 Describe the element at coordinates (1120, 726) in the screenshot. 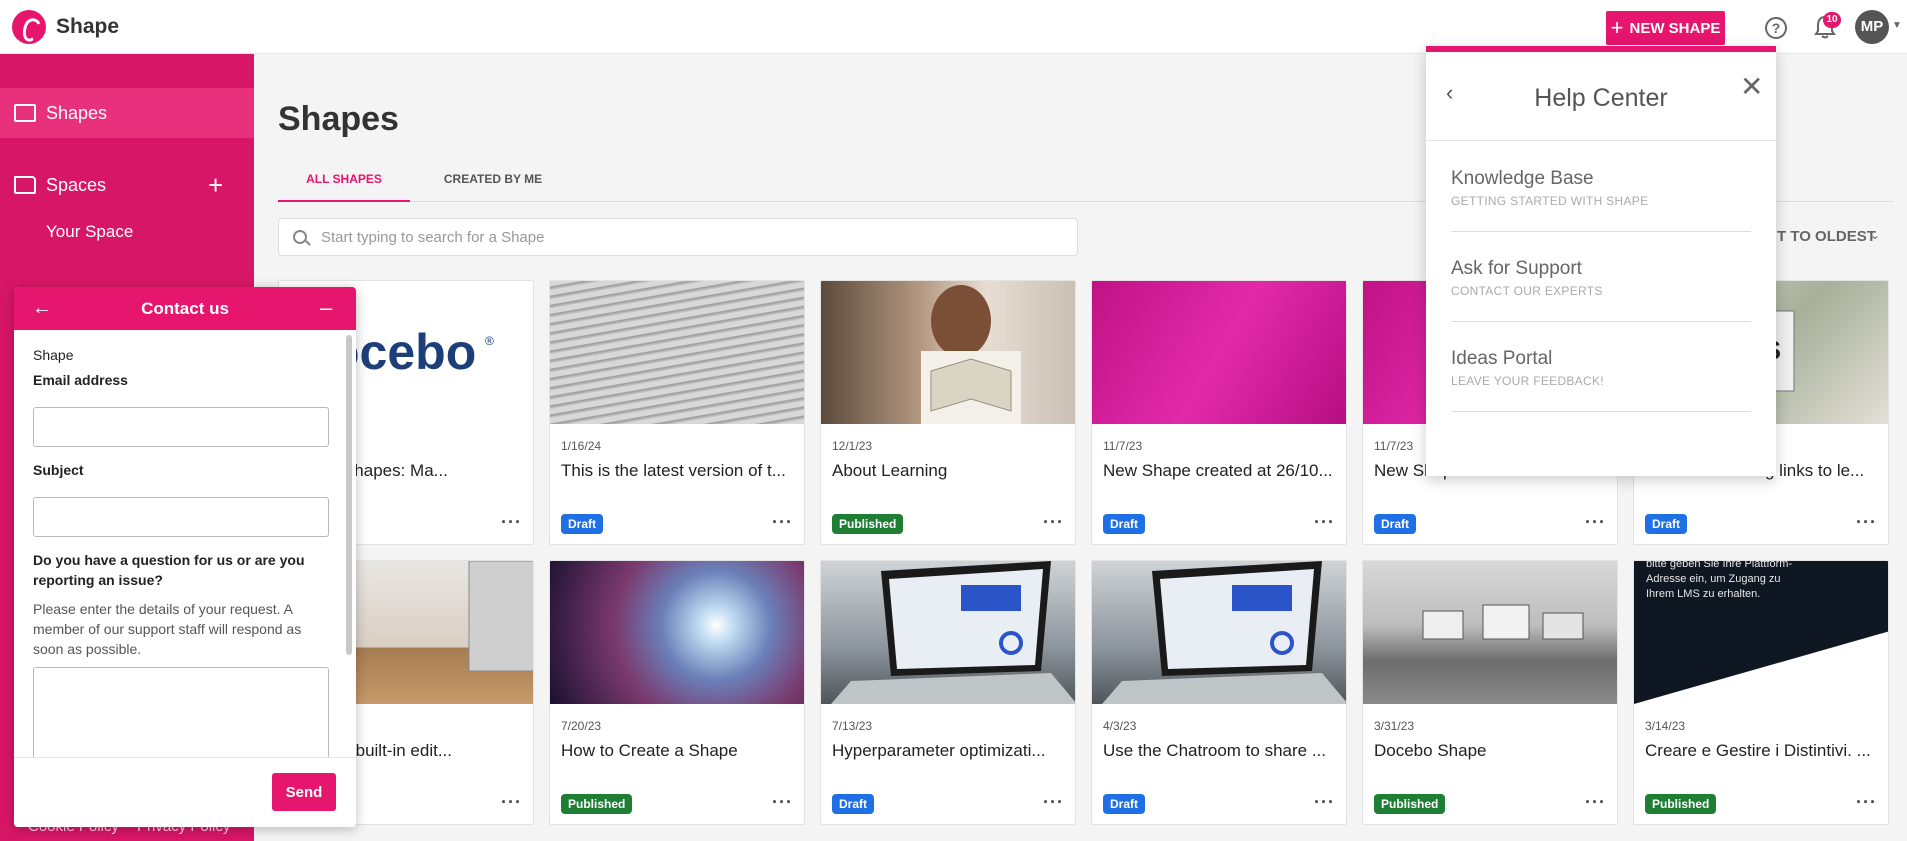

I see `card-date: 4/3/23` at that location.